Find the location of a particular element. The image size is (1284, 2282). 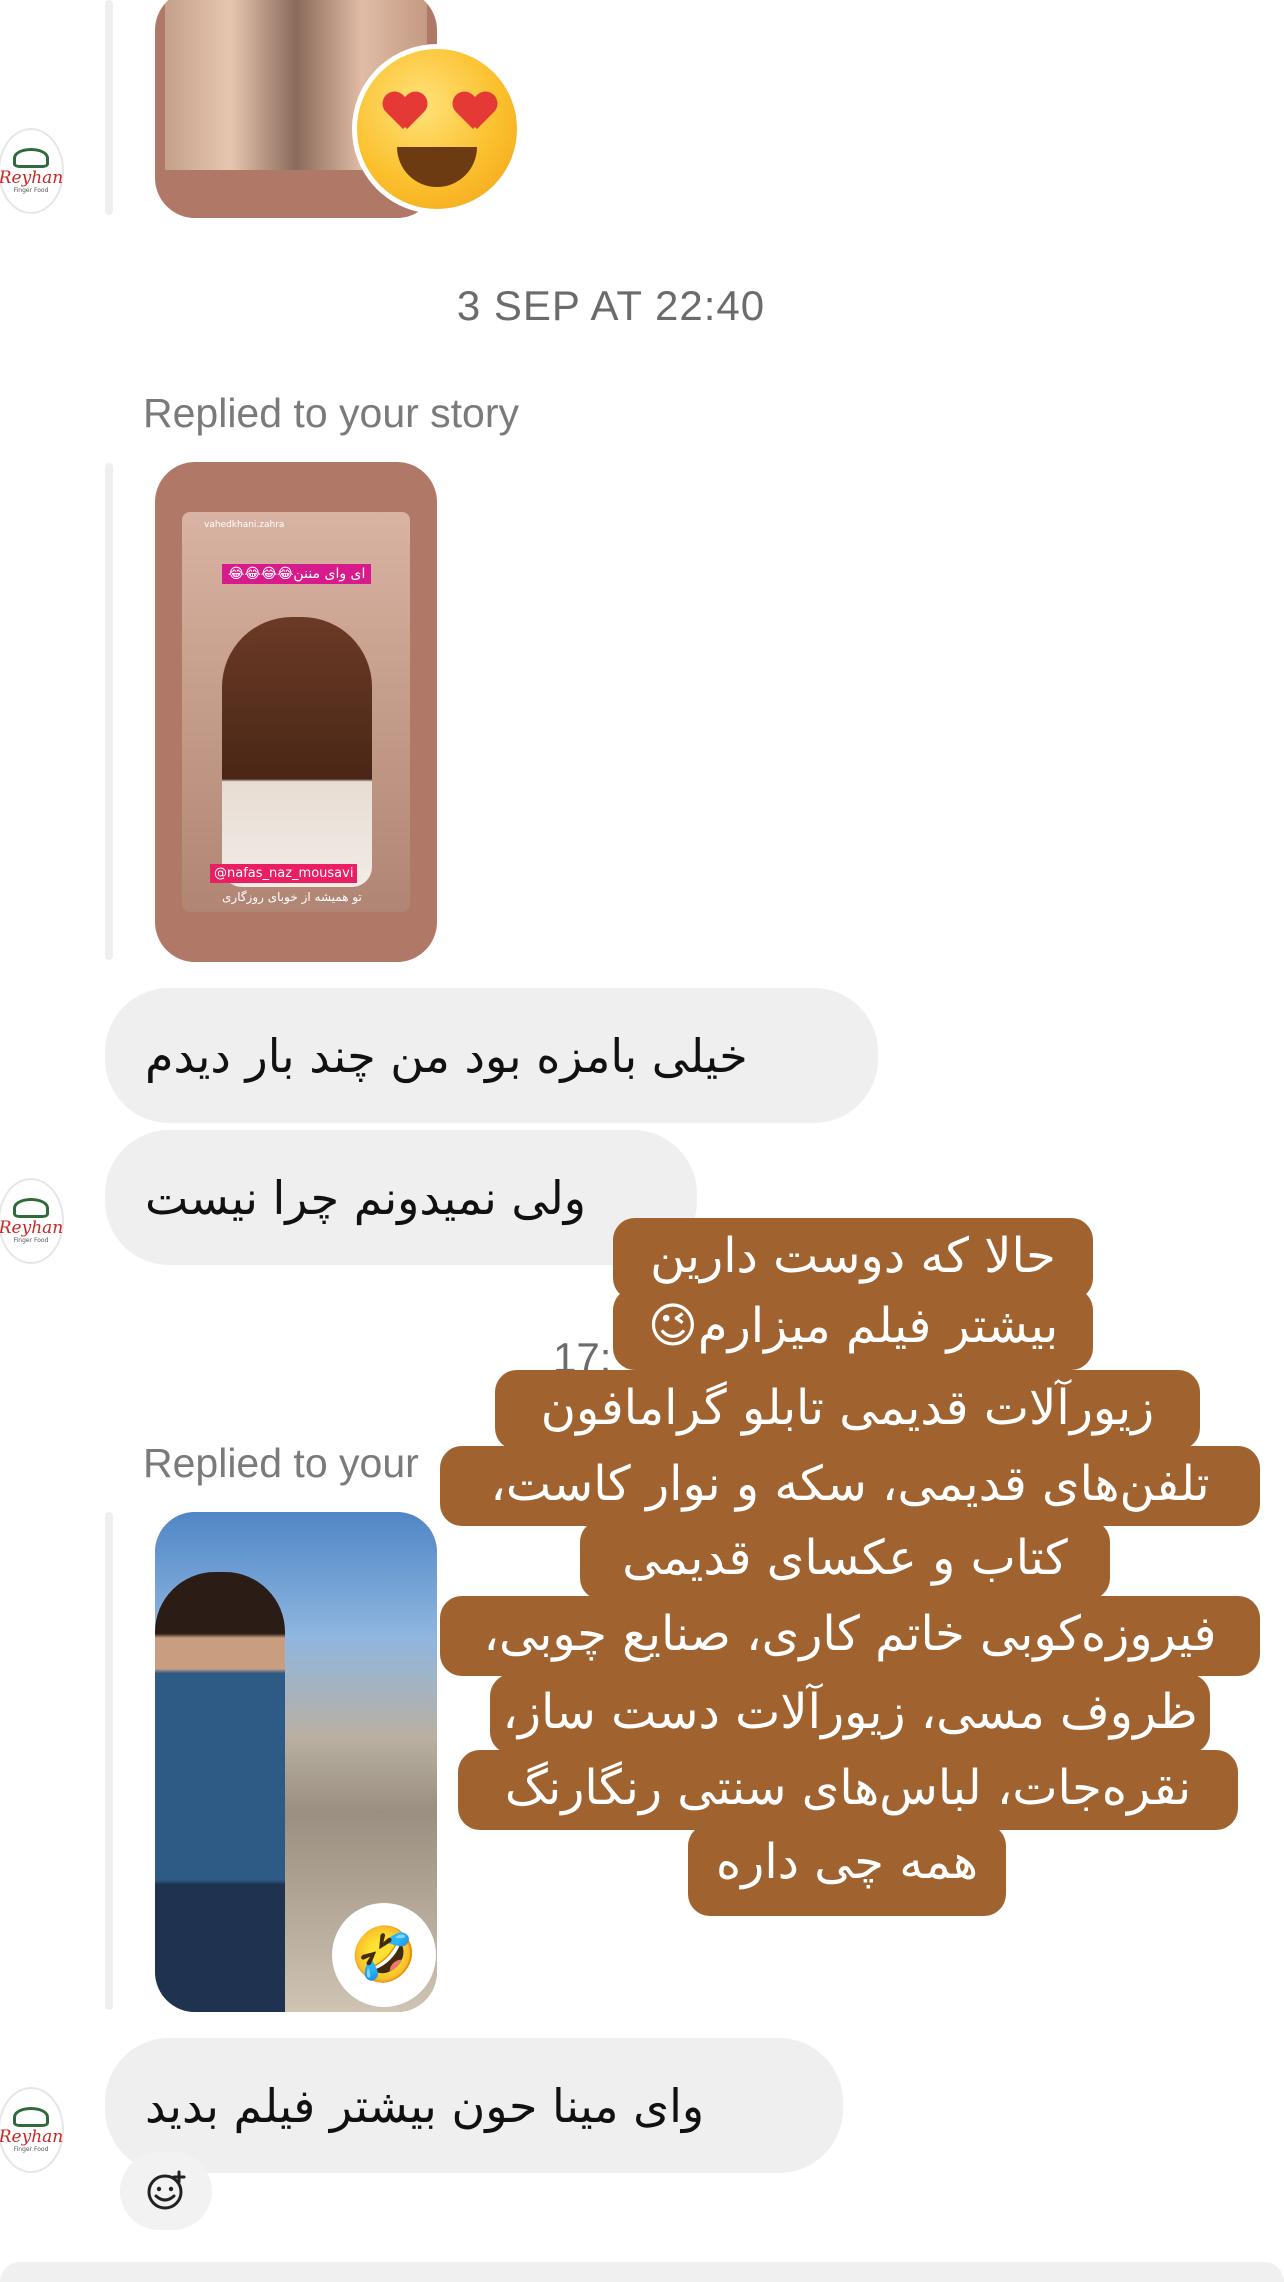

story-caption-bottom: تو همیشه از خوبای روزگاری is located at coordinates (292, 897).